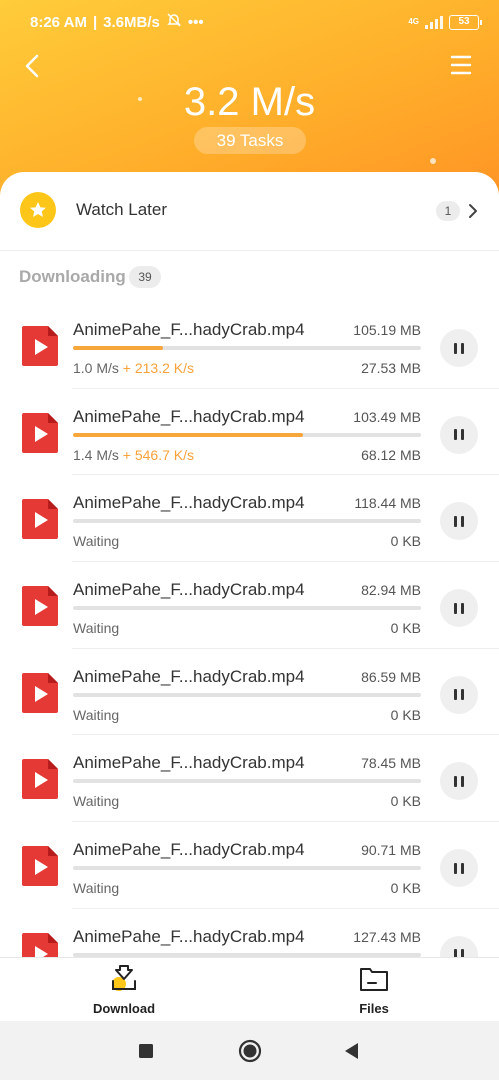 The image size is (499, 1080). What do you see at coordinates (473, 211) in the screenshot?
I see `chevron-right-icon` at bounding box center [473, 211].